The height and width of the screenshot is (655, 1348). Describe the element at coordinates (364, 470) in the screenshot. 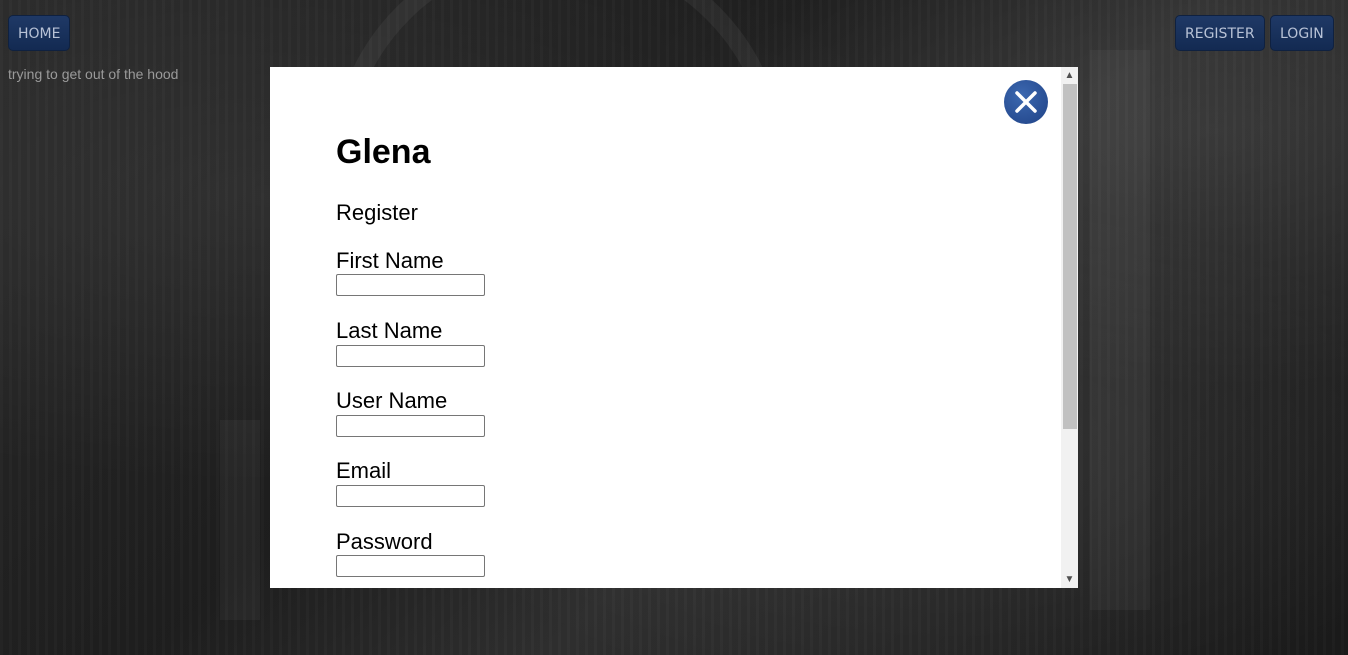

I see `email-label: Email` at that location.